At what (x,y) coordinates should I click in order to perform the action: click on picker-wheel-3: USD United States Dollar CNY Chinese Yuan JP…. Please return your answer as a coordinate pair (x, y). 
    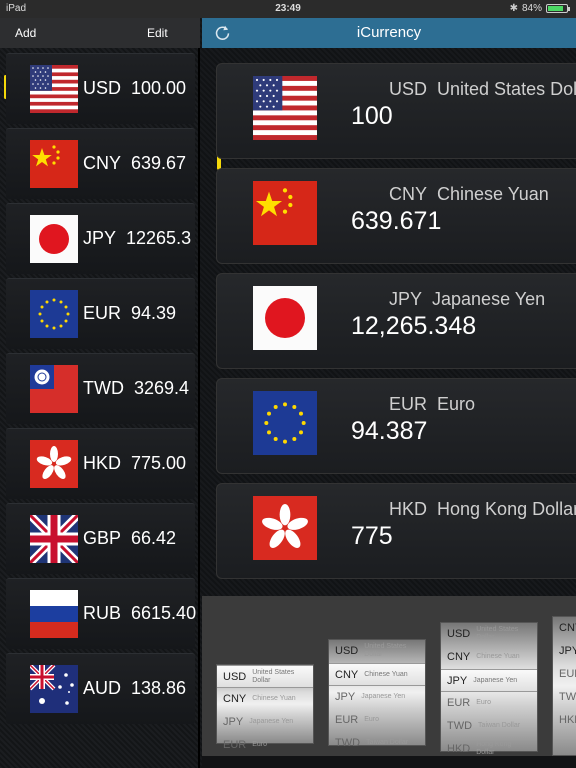
    Looking at the image, I should click on (489, 689).